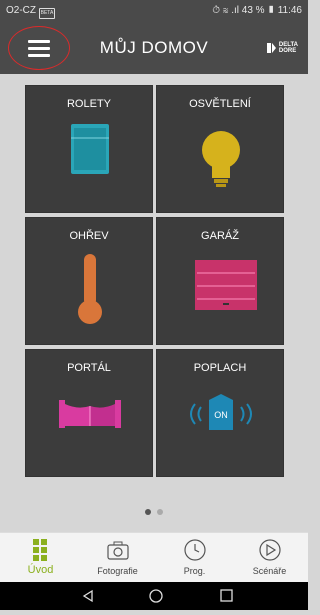 This screenshot has height=615, width=320. What do you see at coordinates (221, 159) in the screenshot?
I see `lightbulb-icon` at bounding box center [221, 159].